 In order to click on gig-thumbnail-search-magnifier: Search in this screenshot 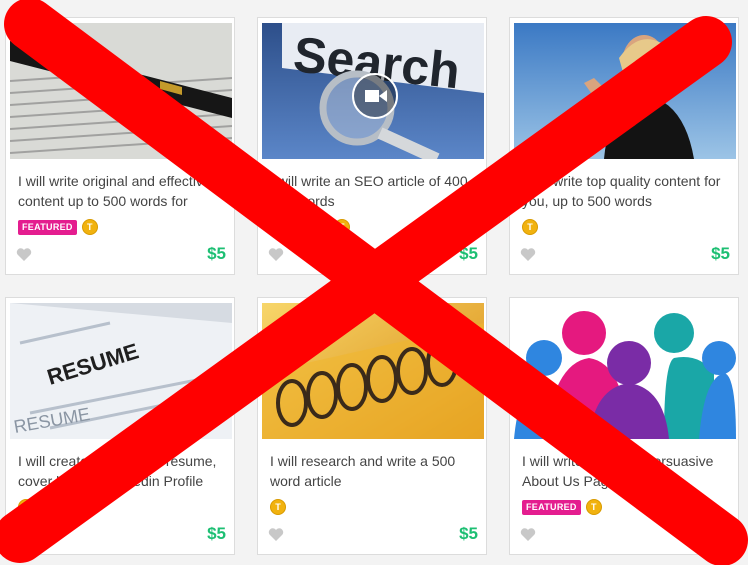, I will do `click(373, 91)`.